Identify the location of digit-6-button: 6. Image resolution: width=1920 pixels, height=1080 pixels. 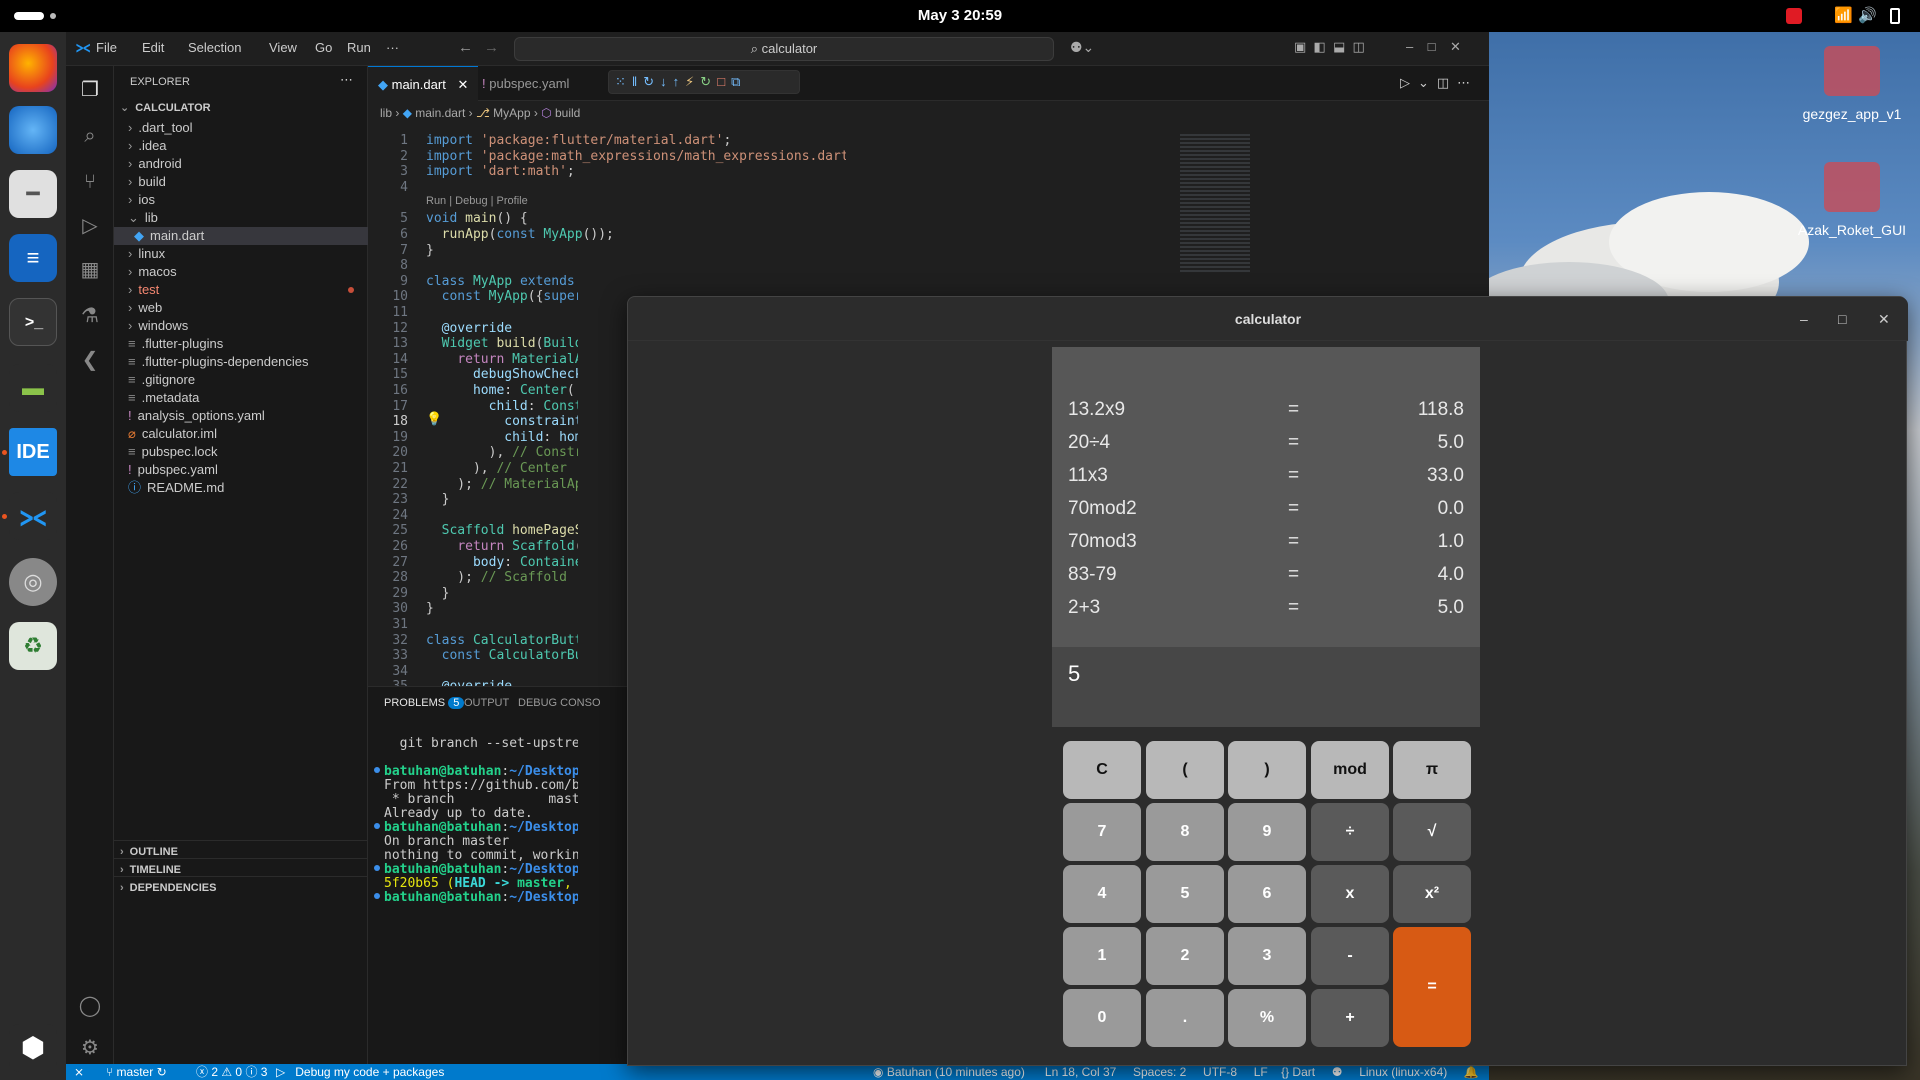
(1267, 894).